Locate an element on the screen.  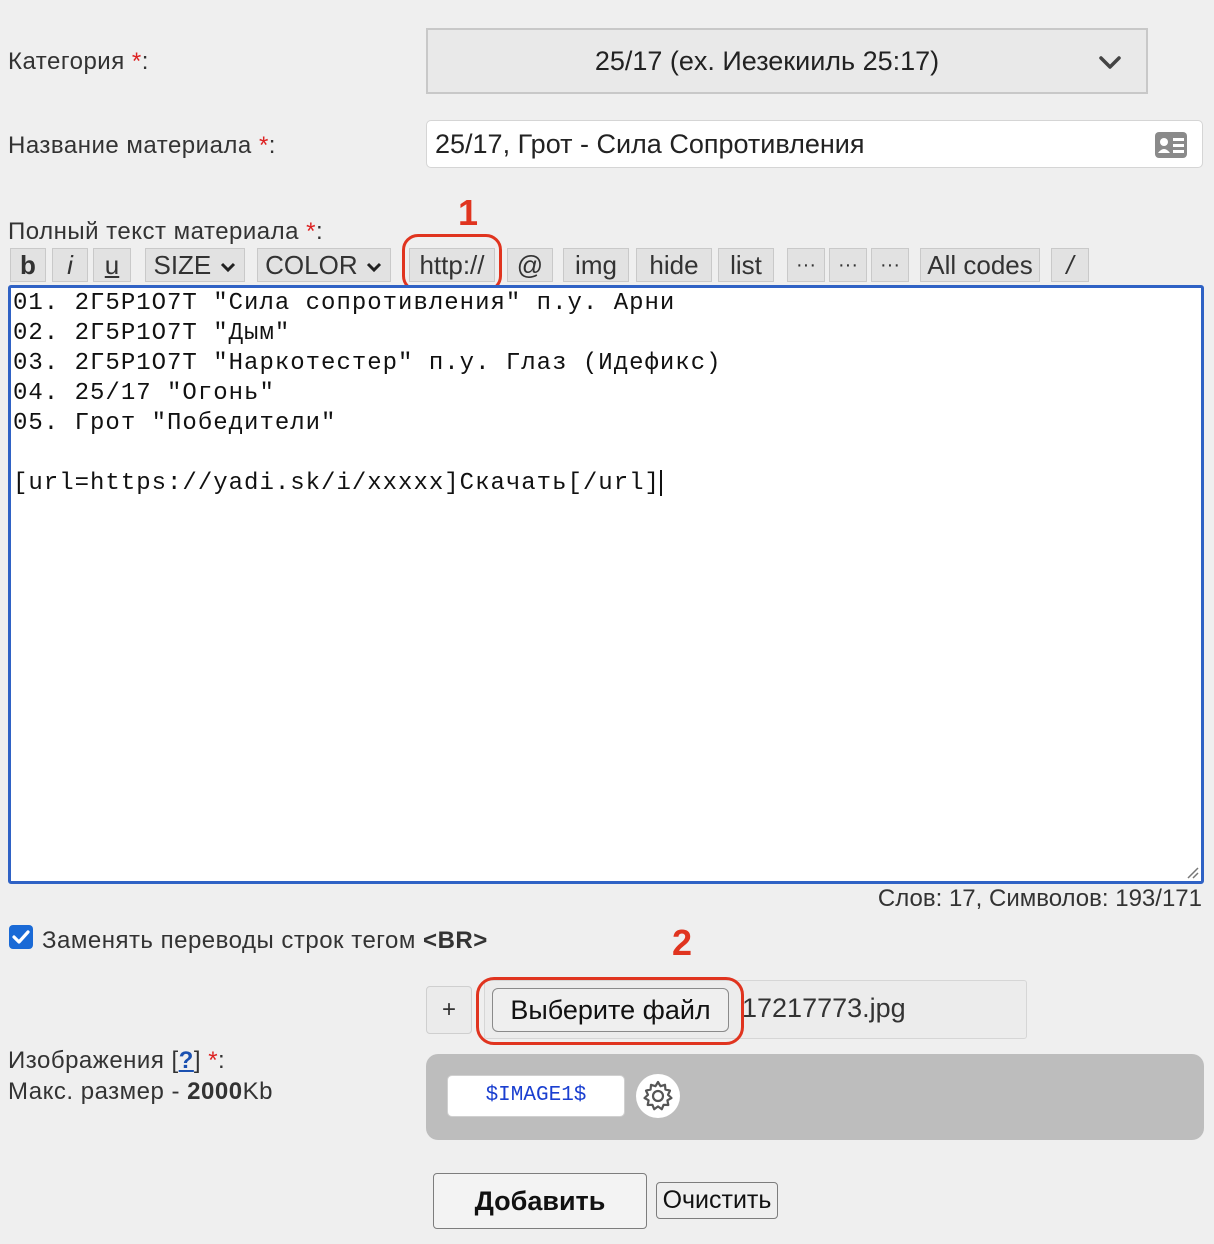
hide-button-label: hide is located at coordinates (674, 265).